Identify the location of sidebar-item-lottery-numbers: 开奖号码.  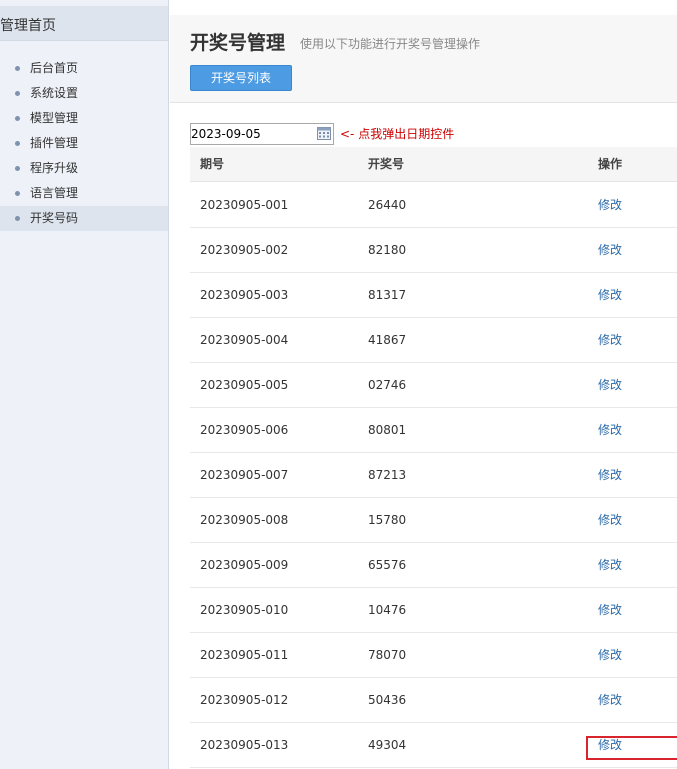
(84, 218).